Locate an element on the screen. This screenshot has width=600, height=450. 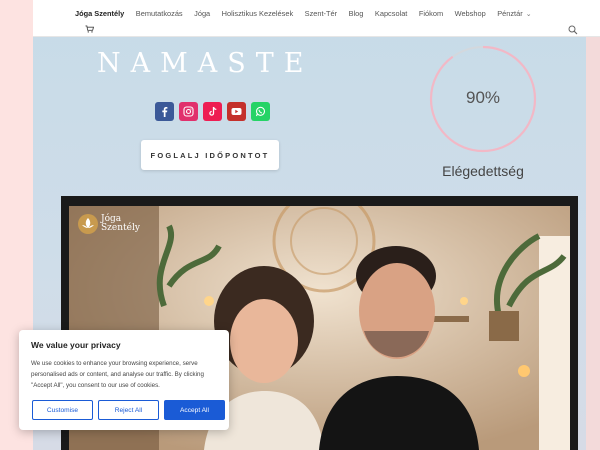
nav-item-blog: Blog is located at coordinates (356, 13).